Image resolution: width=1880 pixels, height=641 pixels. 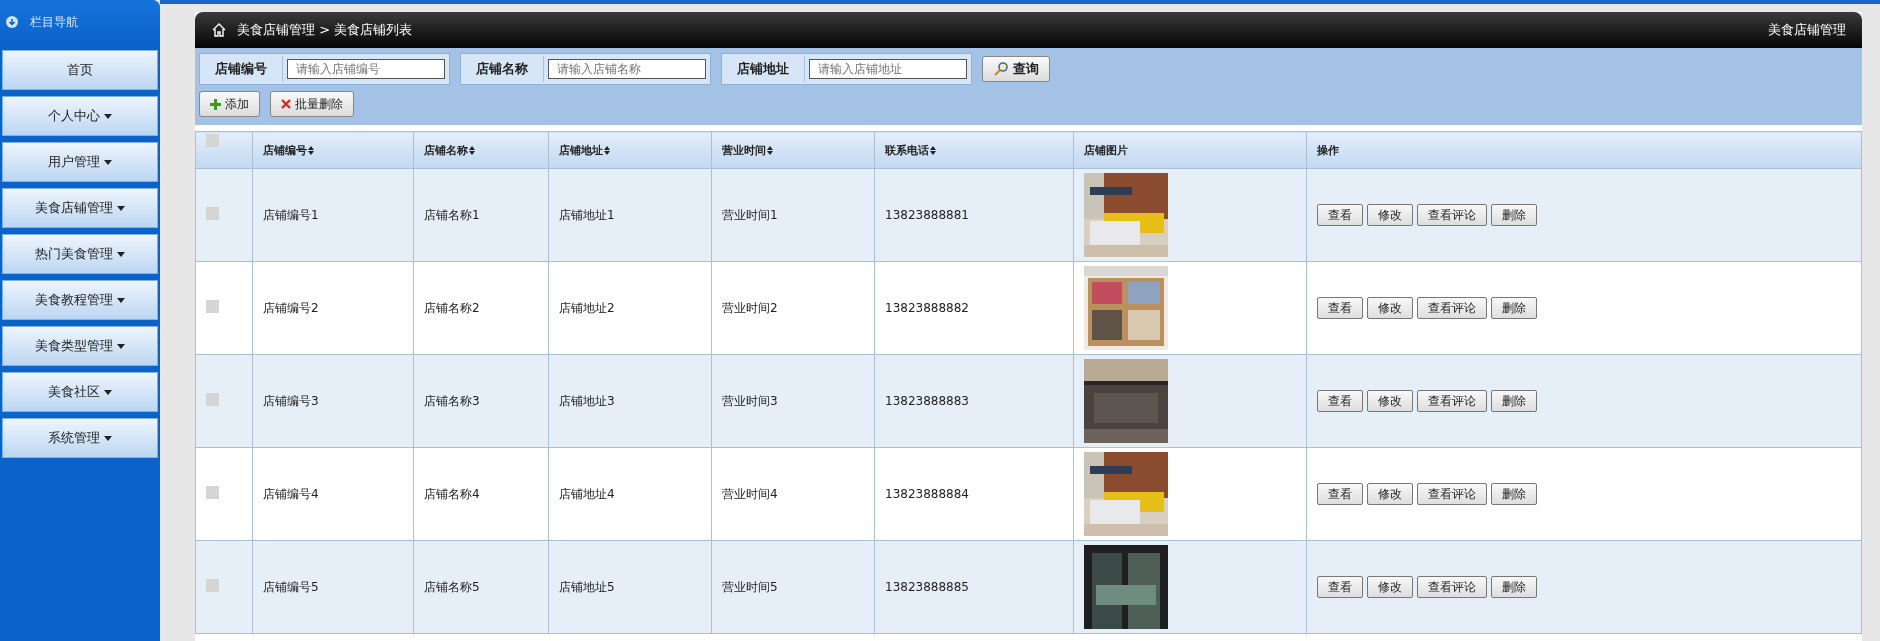 I want to click on table-cell: 店铺地址3, so click(x=587, y=400).